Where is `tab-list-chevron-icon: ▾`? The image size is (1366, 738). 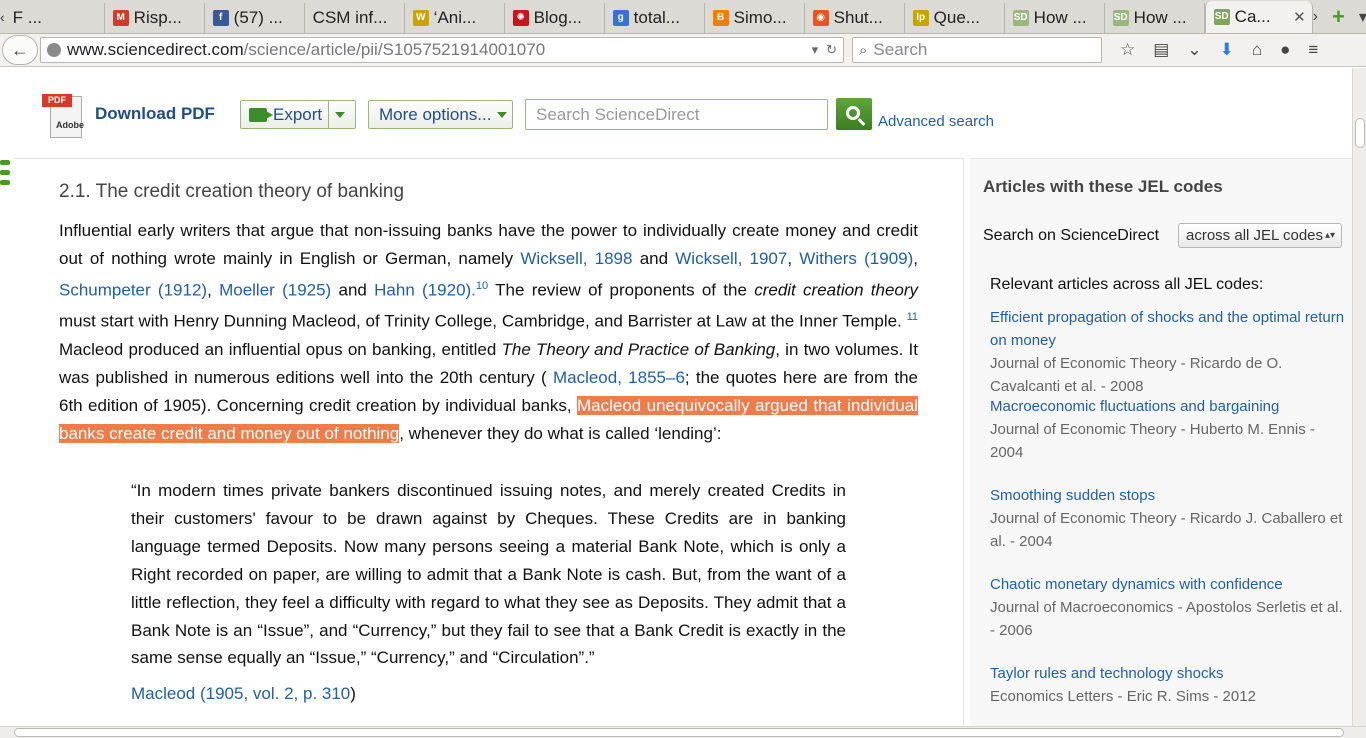
tab-list-chevron-icon: ▾ is located at coordinates (1362, 17).